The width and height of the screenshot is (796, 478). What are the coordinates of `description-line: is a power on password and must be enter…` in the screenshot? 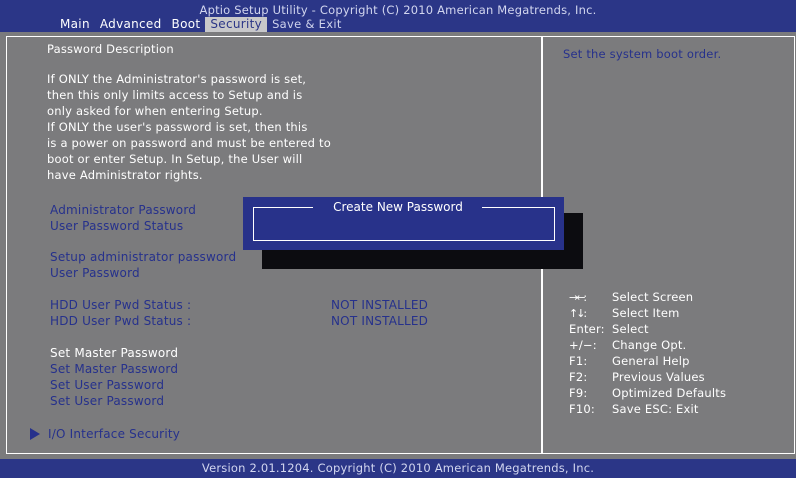 It's located at (189, 143).